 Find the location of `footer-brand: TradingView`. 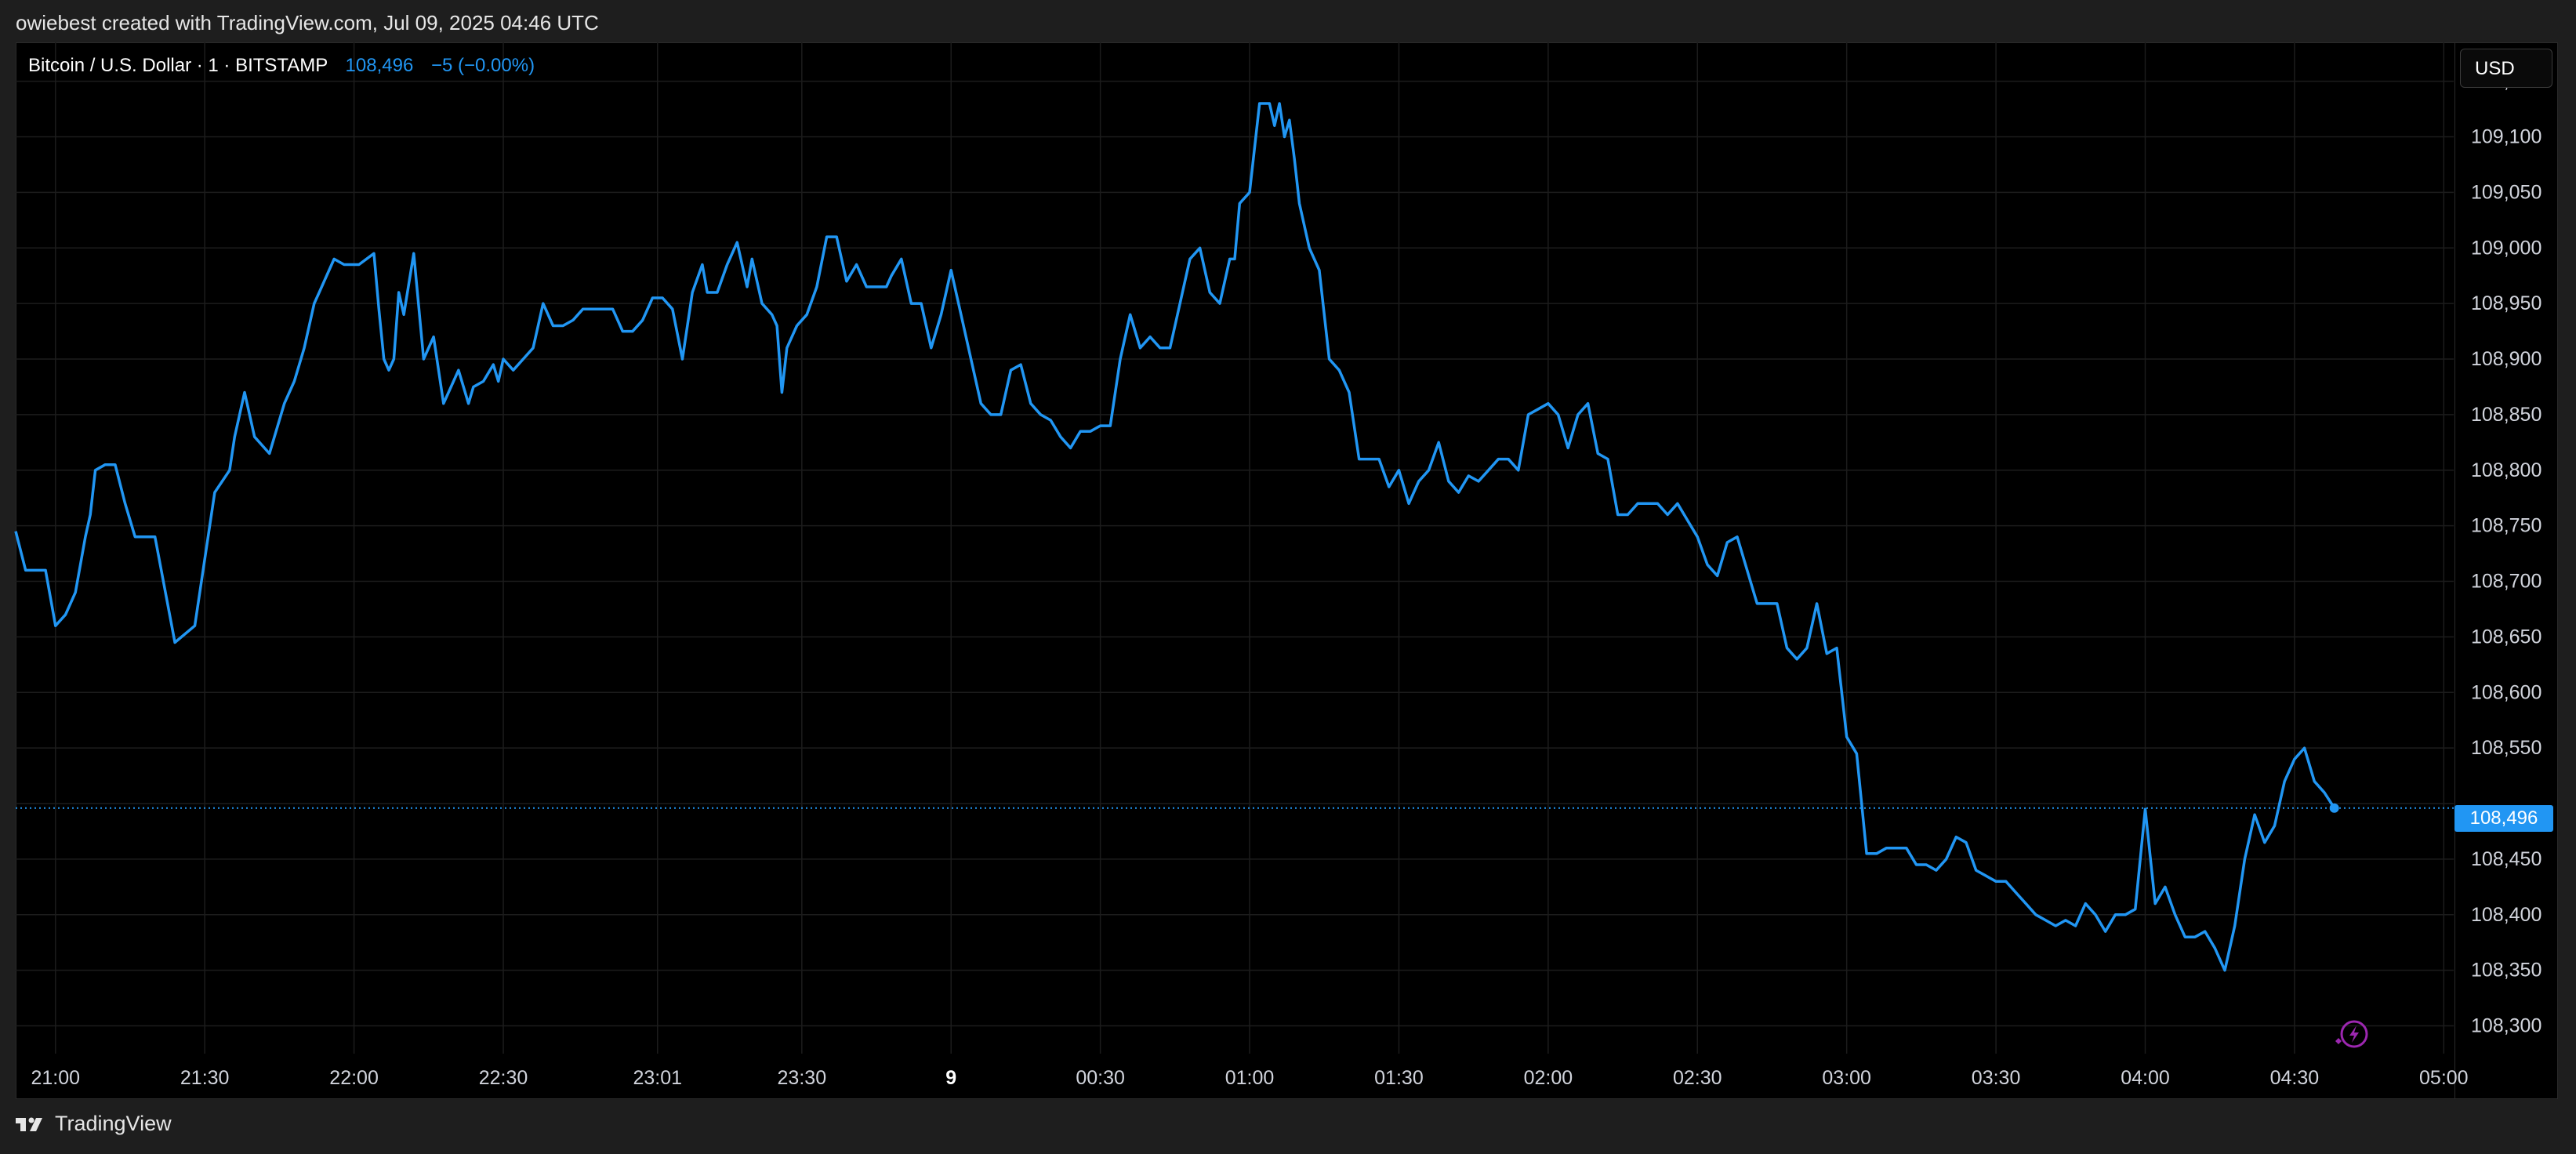

footer-brand: TradingView is located at coordinates (94, 1124).